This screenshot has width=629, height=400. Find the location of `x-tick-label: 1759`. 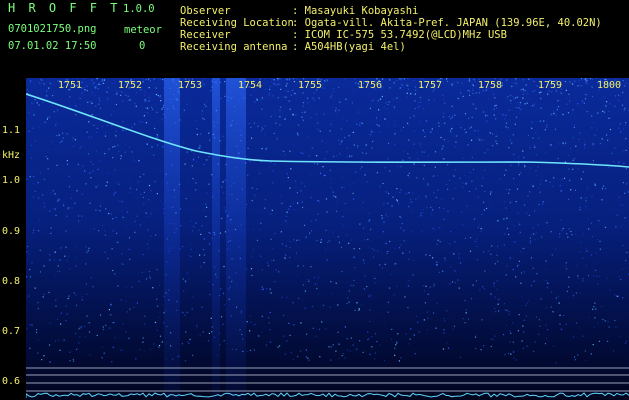

x-tick-label: 1759 is located at coordinates (550, 85).